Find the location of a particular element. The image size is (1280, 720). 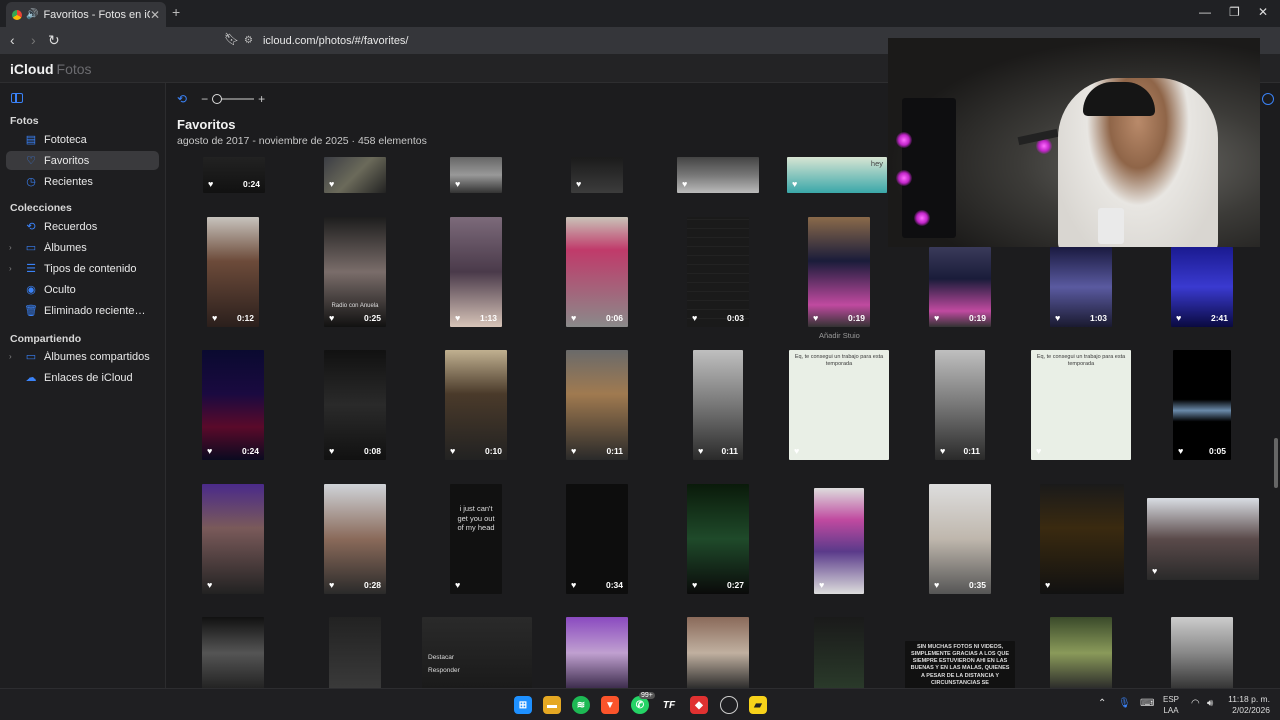

sticky-notes-icon: ▰ is located at coordinates (758, 705).